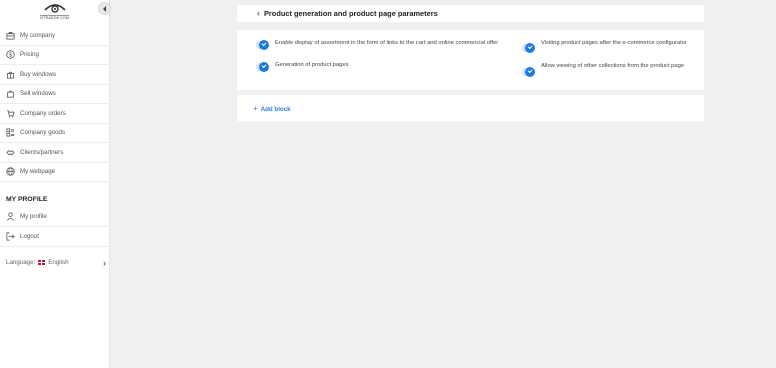 This screenshot has width=776, height=368. Describe the element at coordinates (38, 172) in the screenshot. I see `sidebar-item-label: My webpage` at that location.